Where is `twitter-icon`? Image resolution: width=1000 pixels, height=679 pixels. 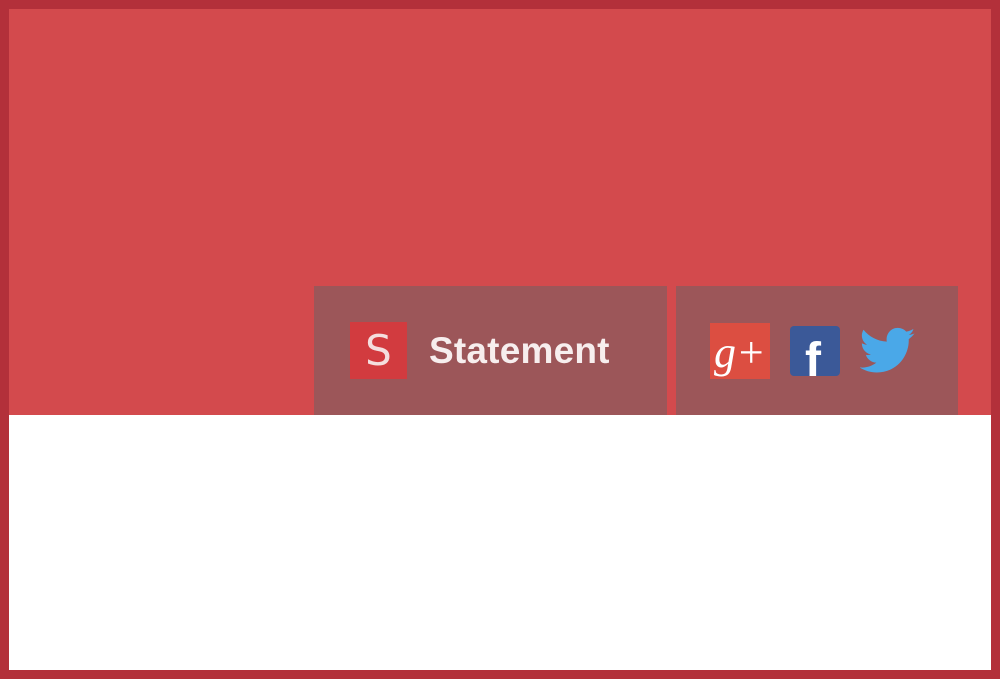 twitter-icon is located at coordinates (888, 349).